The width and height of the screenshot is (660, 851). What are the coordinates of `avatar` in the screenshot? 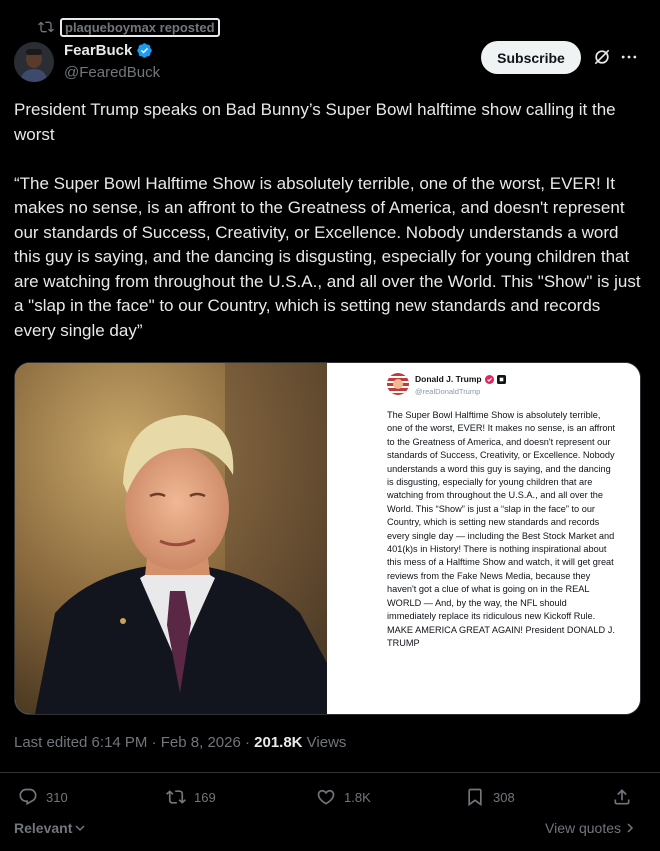 It's located at (34, 62).